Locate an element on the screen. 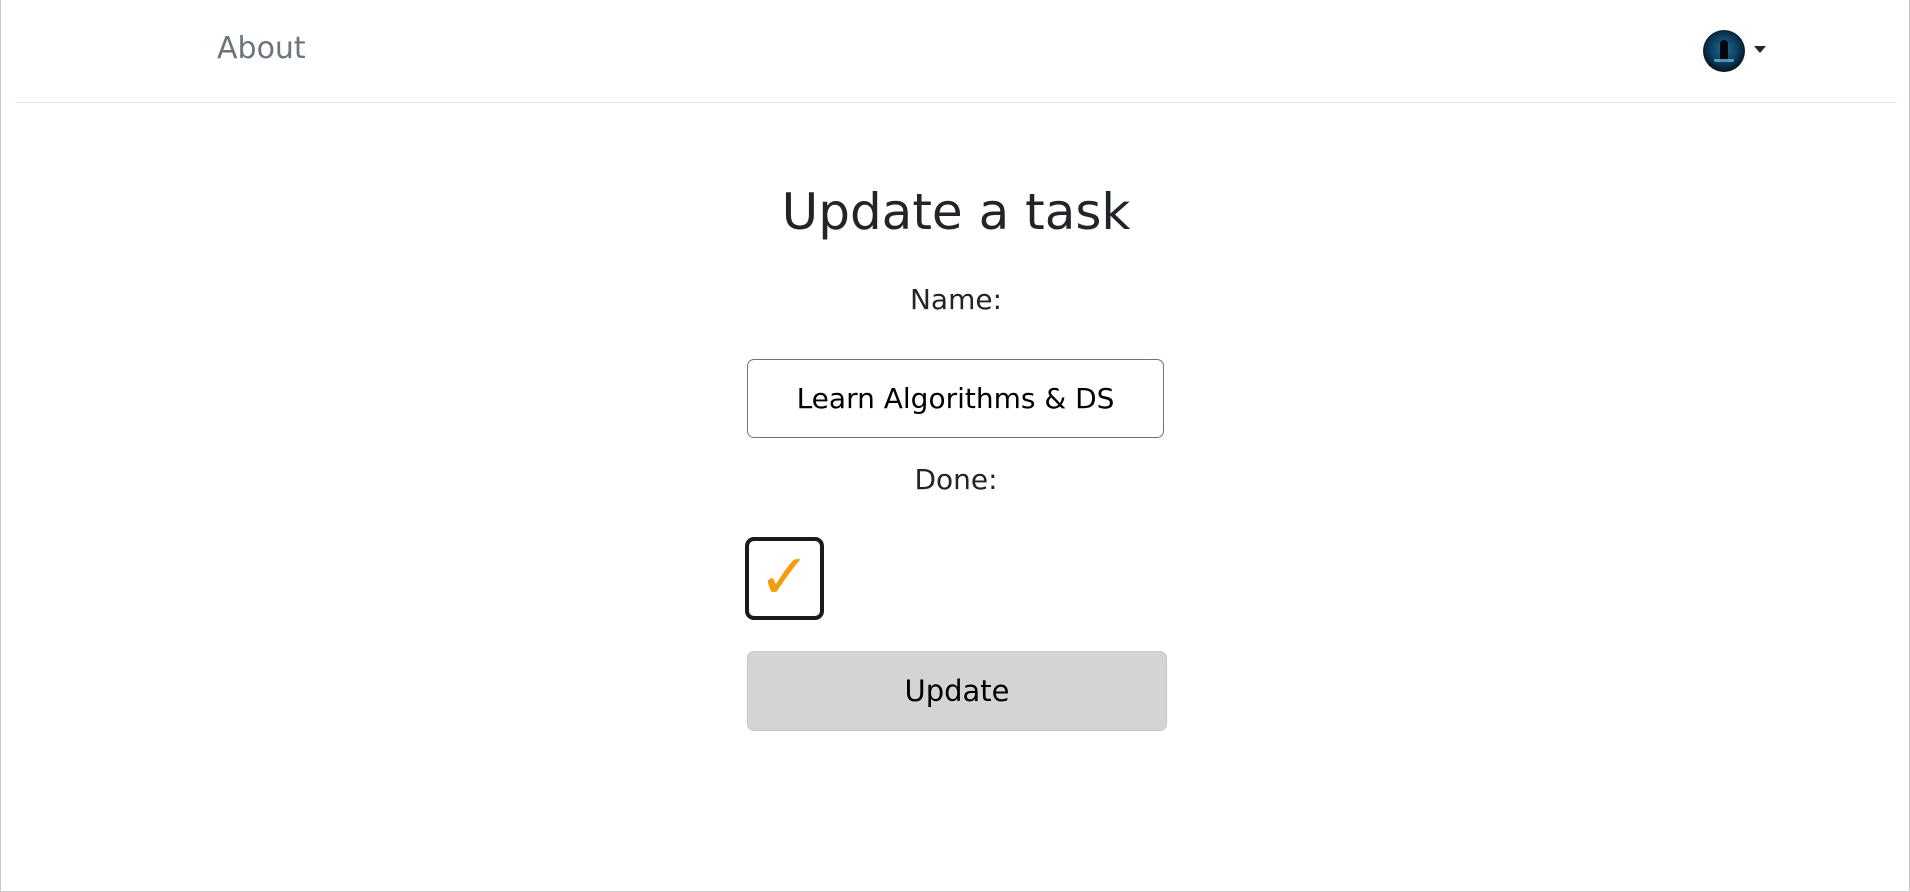 The height and width of the screenshot is (892, 1910). nav-about-link: About is located at coordinates (261, 48).